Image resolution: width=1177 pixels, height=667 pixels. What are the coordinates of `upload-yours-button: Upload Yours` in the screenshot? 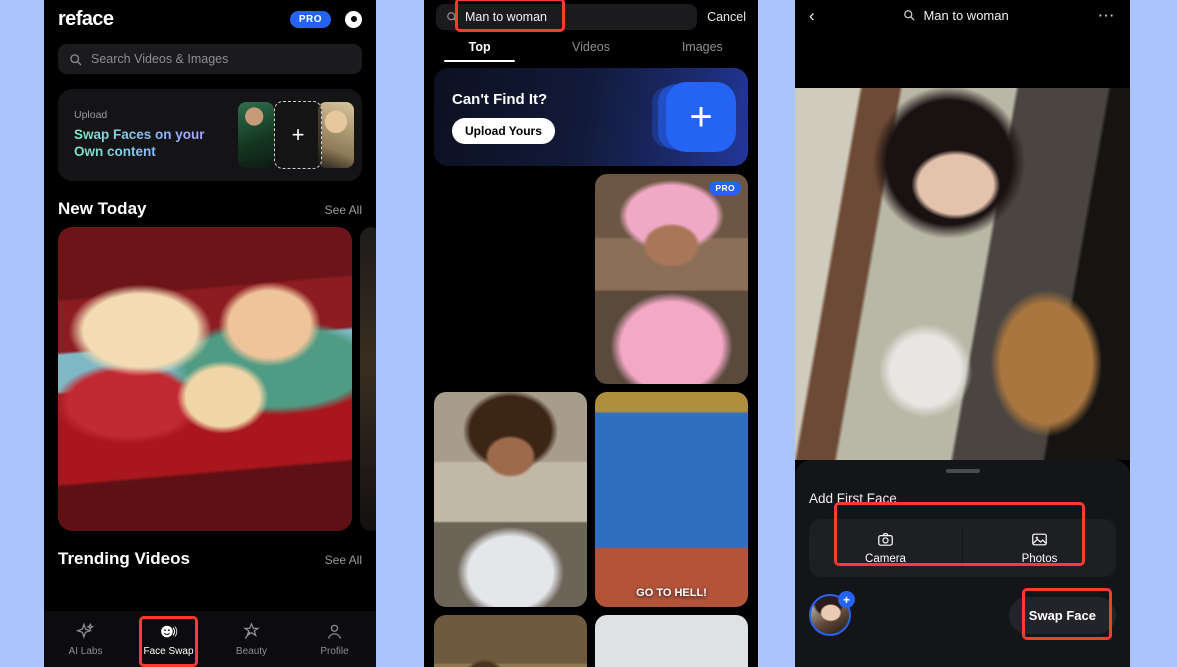 It's located at (503, 130).